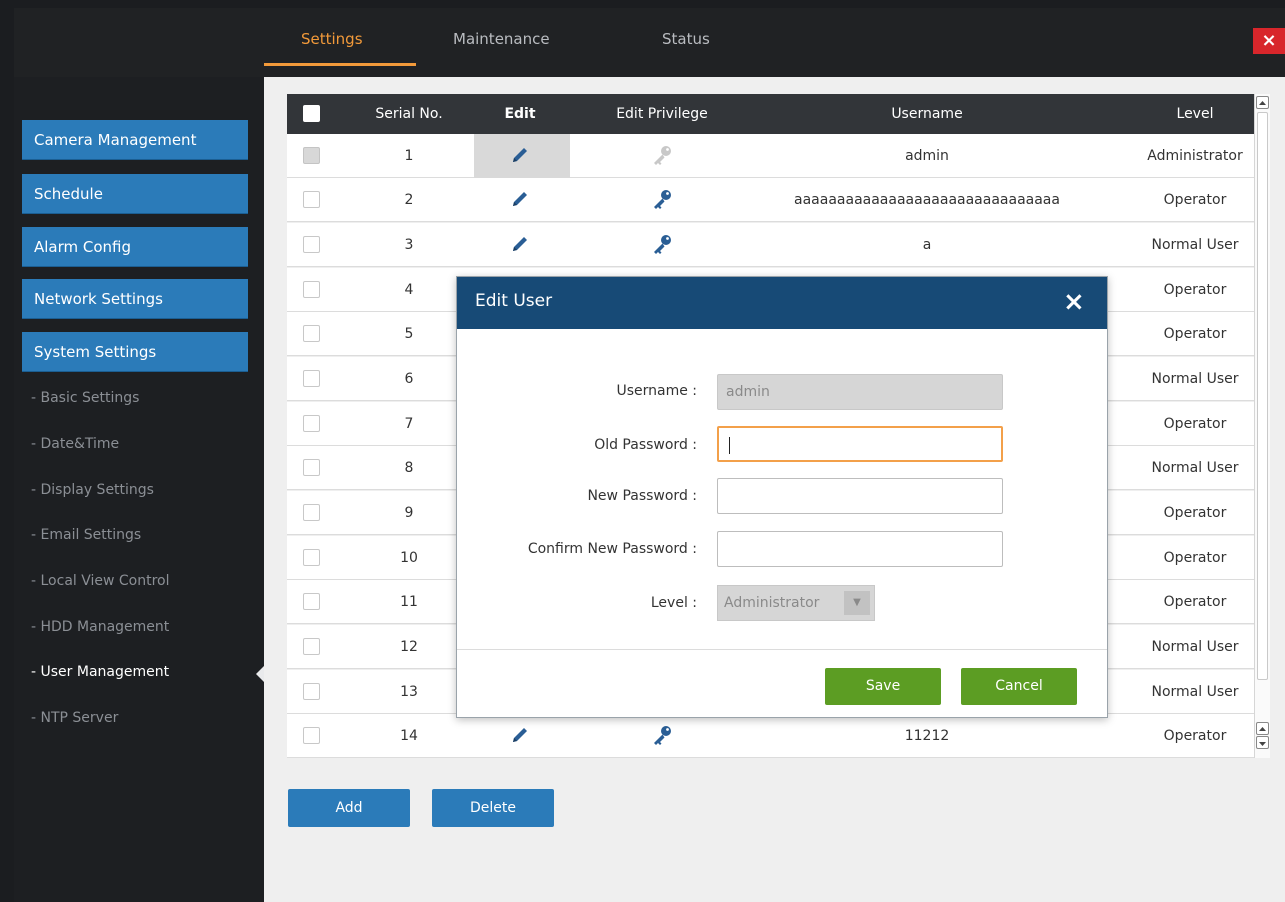  Describe the element at coordinates (782, 303) in the screenshot. I see `dialog-header: Edit User ×` at that location.